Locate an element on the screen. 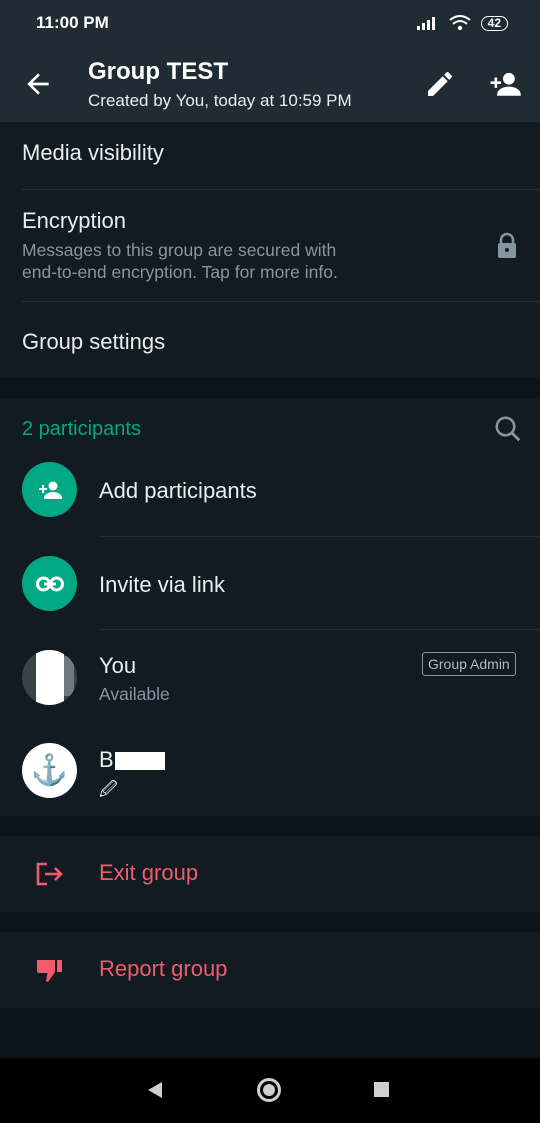 The image size is (540, 1123). participant-name: B is located at coordinates (106, 760).